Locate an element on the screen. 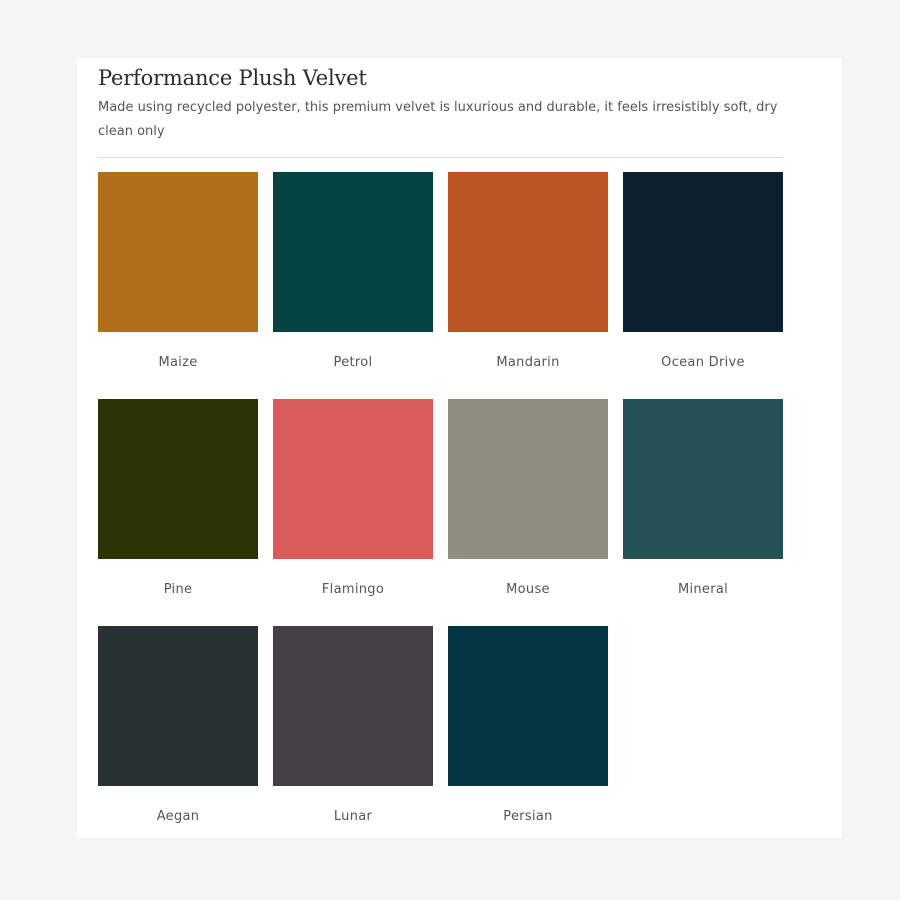 This screenshot has height=900, width=900. swatch-maize: Maize is located at coordinates (178, 285).